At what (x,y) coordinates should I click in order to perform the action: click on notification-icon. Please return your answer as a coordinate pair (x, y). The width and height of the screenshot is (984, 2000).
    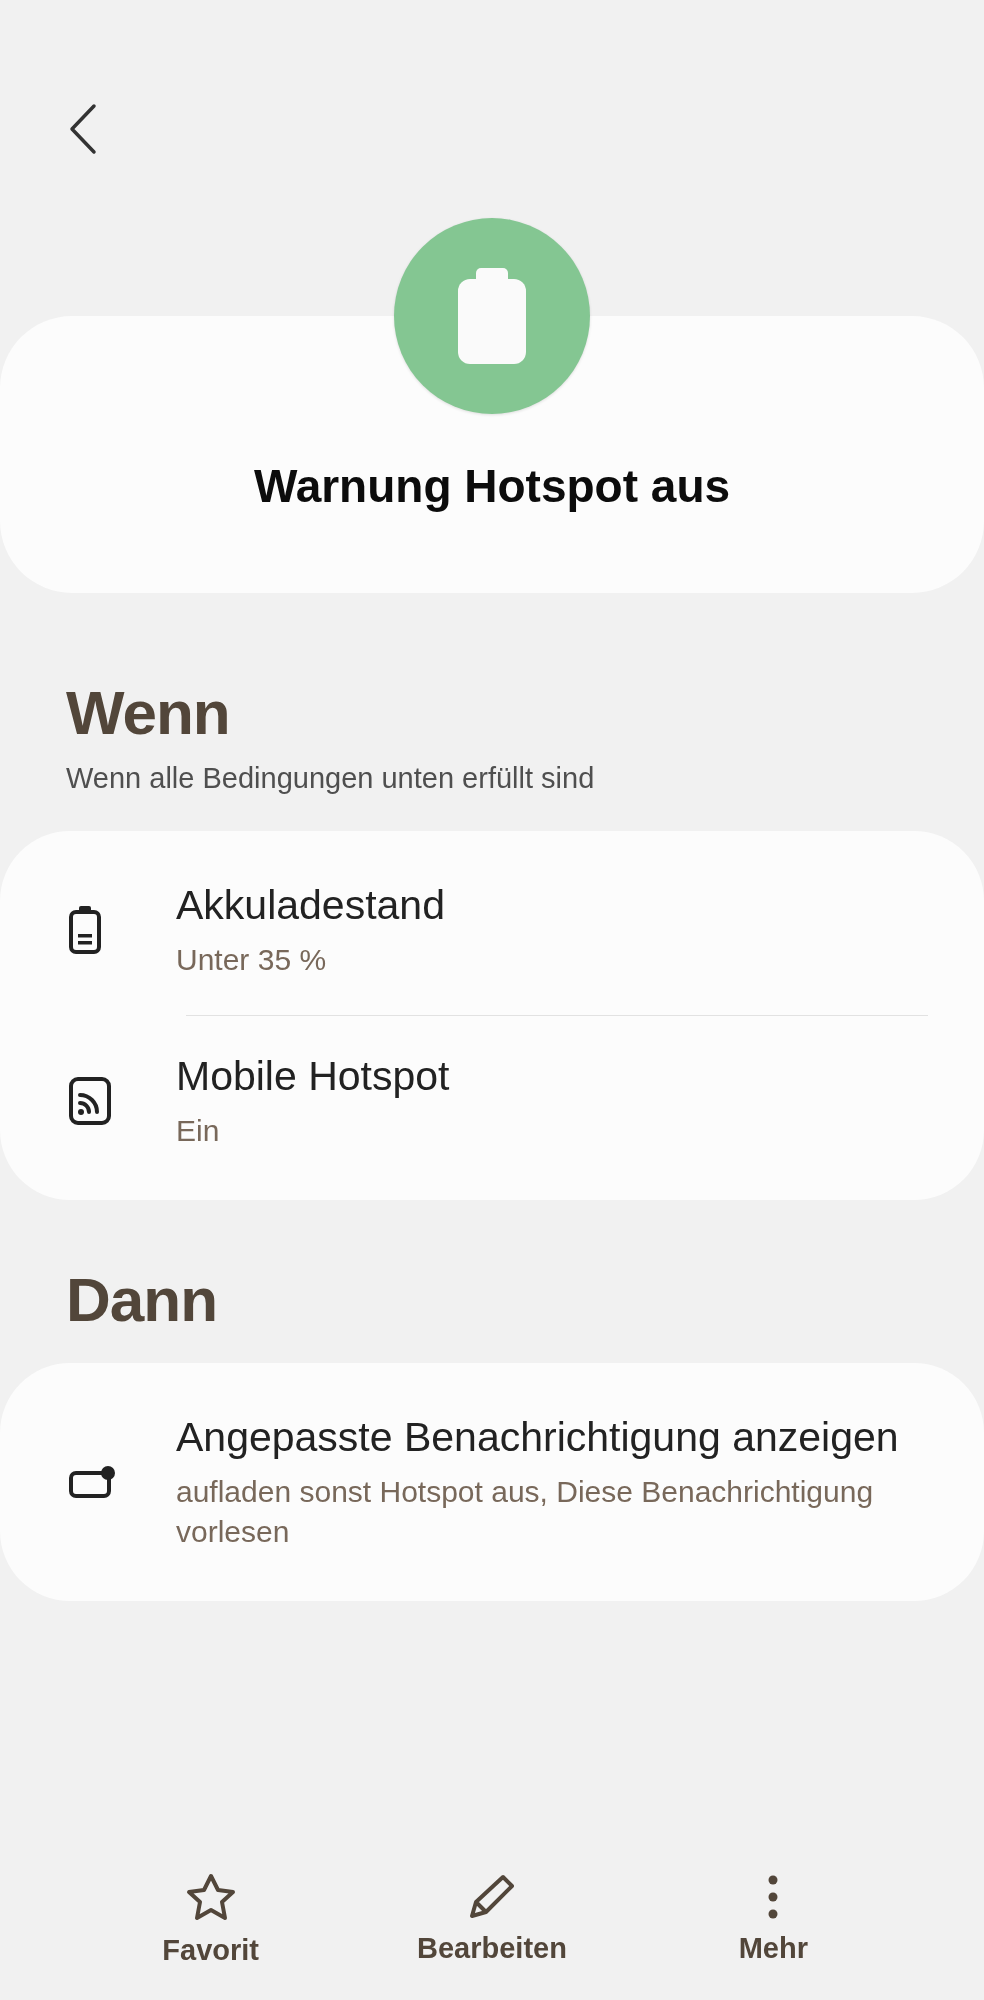
    Looking at the image, I should click on (92, 1481).